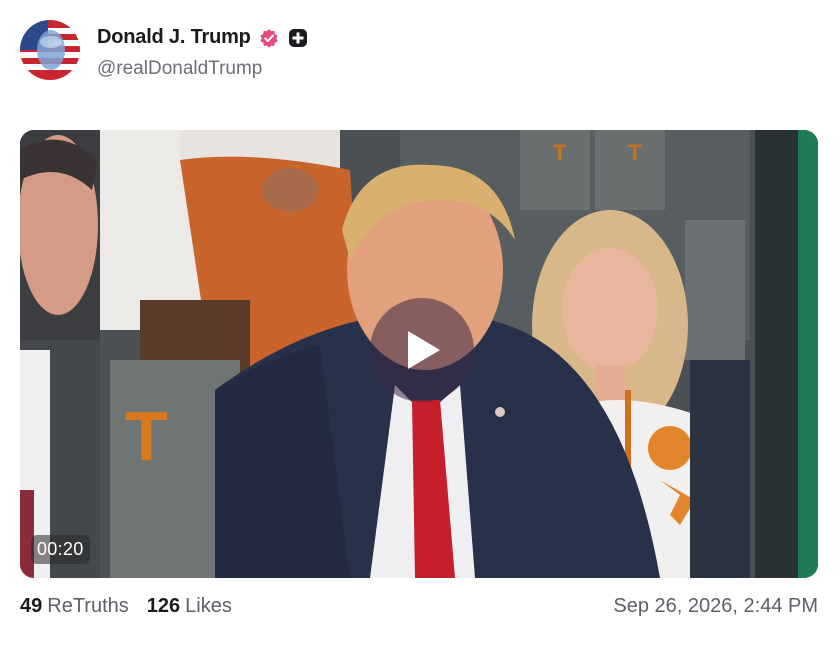 The image size is (840, 646). Describe the element at coordinates (208, 606) in the screenshot. I see `likes-label: Likes` at that location.